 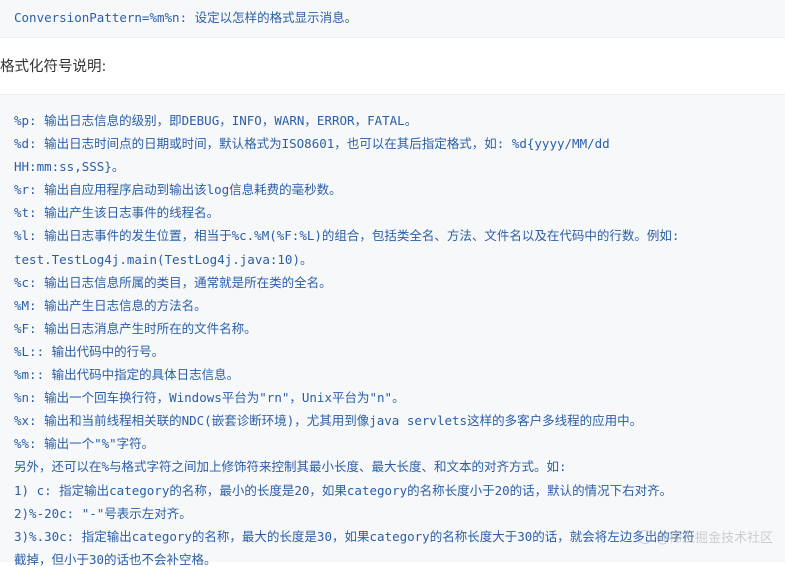 I want to click on section-heading: 格式化符号说明:, so click(x=53, y=67).